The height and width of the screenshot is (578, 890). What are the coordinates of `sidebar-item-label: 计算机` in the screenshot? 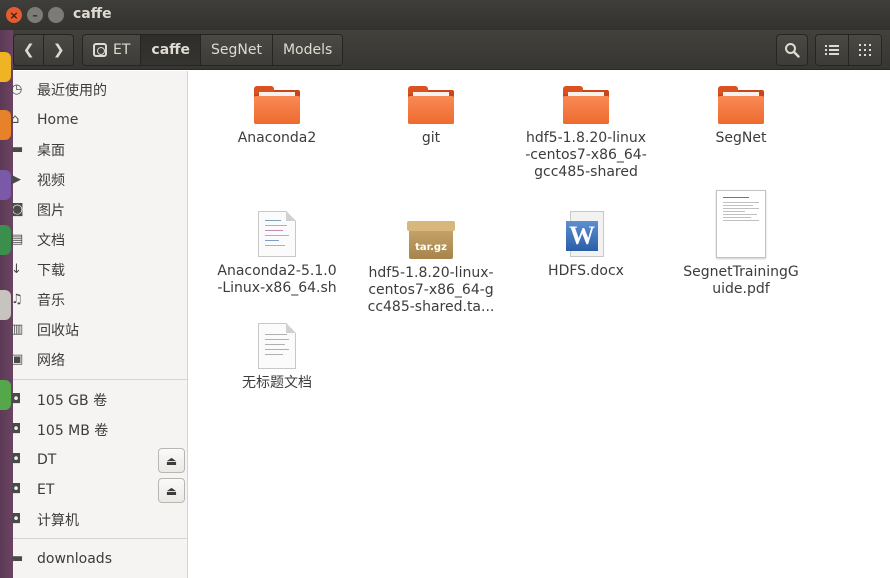 It's located at (58, 521).